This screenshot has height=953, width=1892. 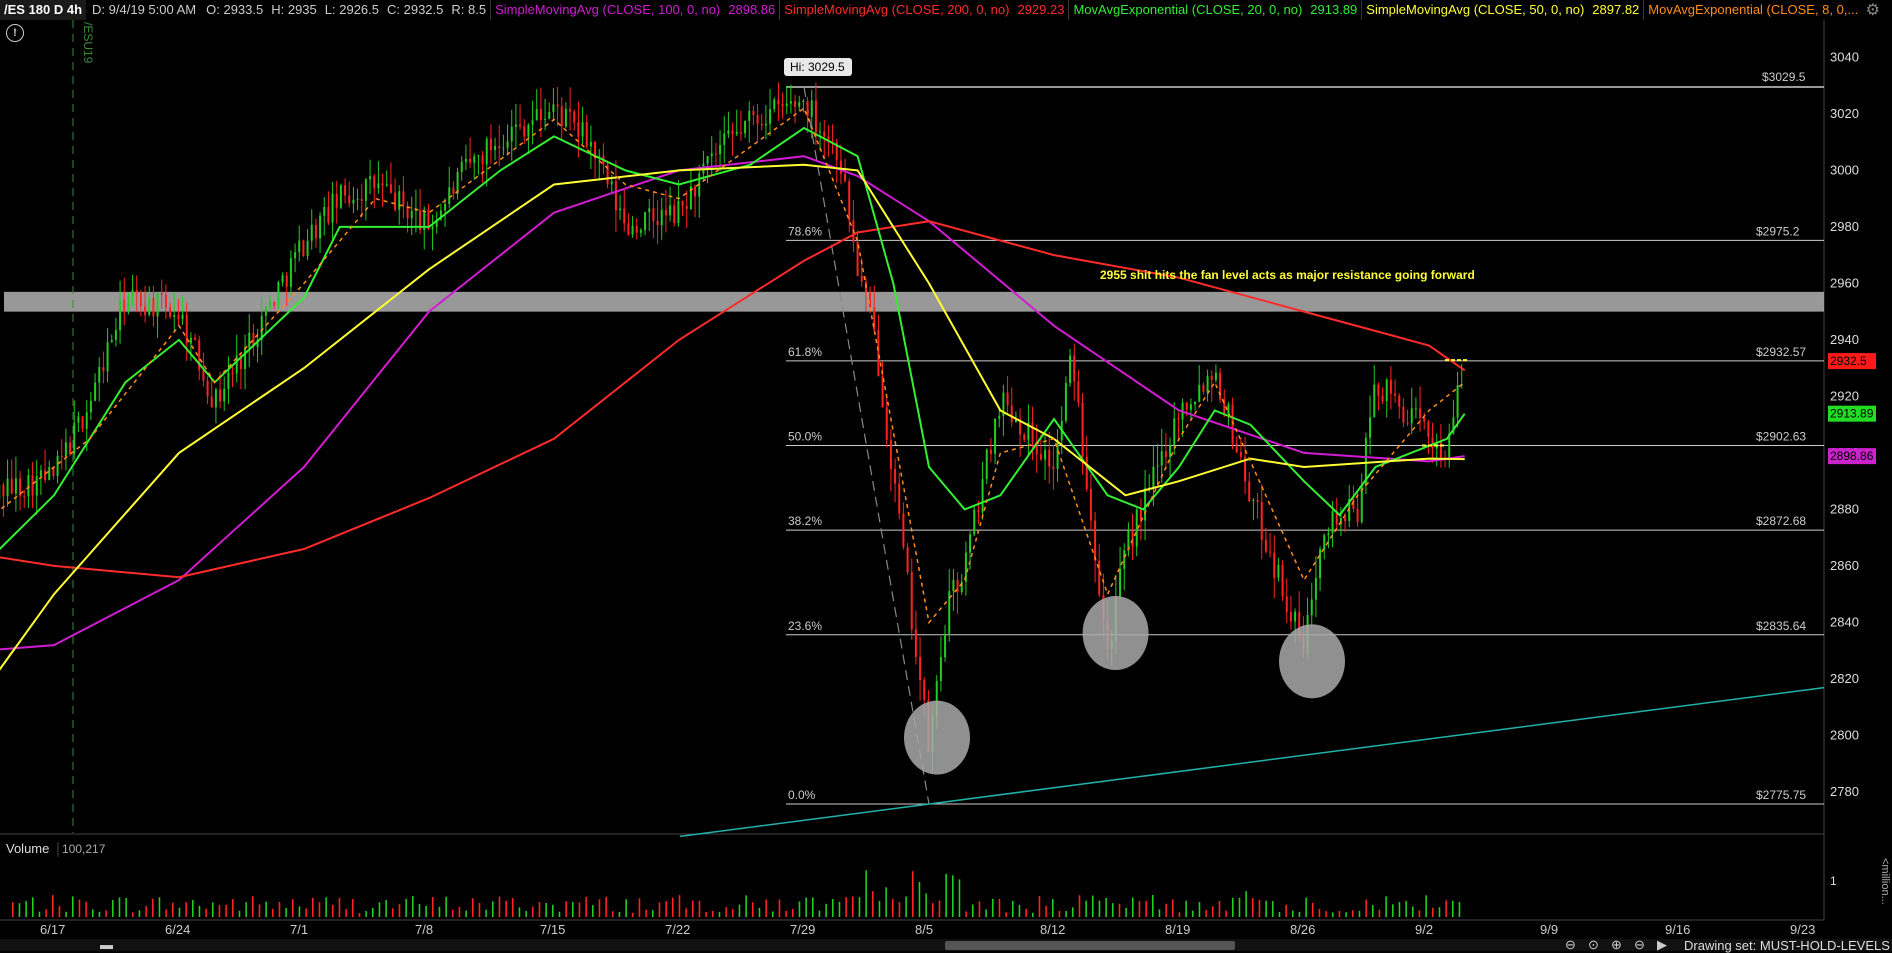 What do you see at coordinates (15, 33) in the screenshot?
I see `info-icon: !` at bounding box center [15, 33].